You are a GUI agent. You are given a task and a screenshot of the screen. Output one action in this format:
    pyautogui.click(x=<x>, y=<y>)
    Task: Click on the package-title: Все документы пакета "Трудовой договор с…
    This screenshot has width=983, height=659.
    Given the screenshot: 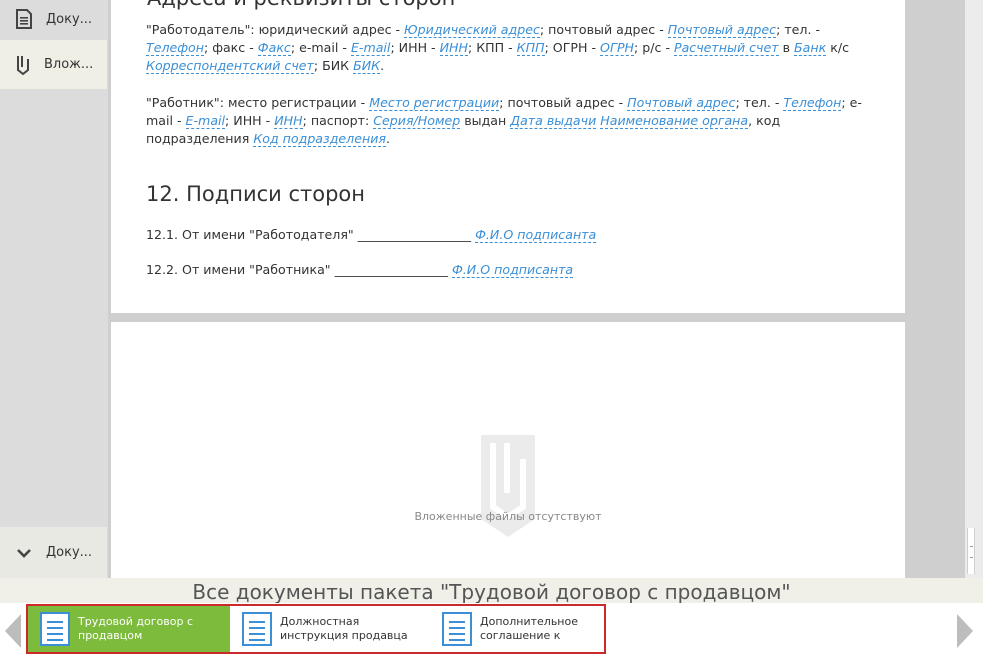 What is the action you would take?
    pyautogui.click(x=491, y=592)
    